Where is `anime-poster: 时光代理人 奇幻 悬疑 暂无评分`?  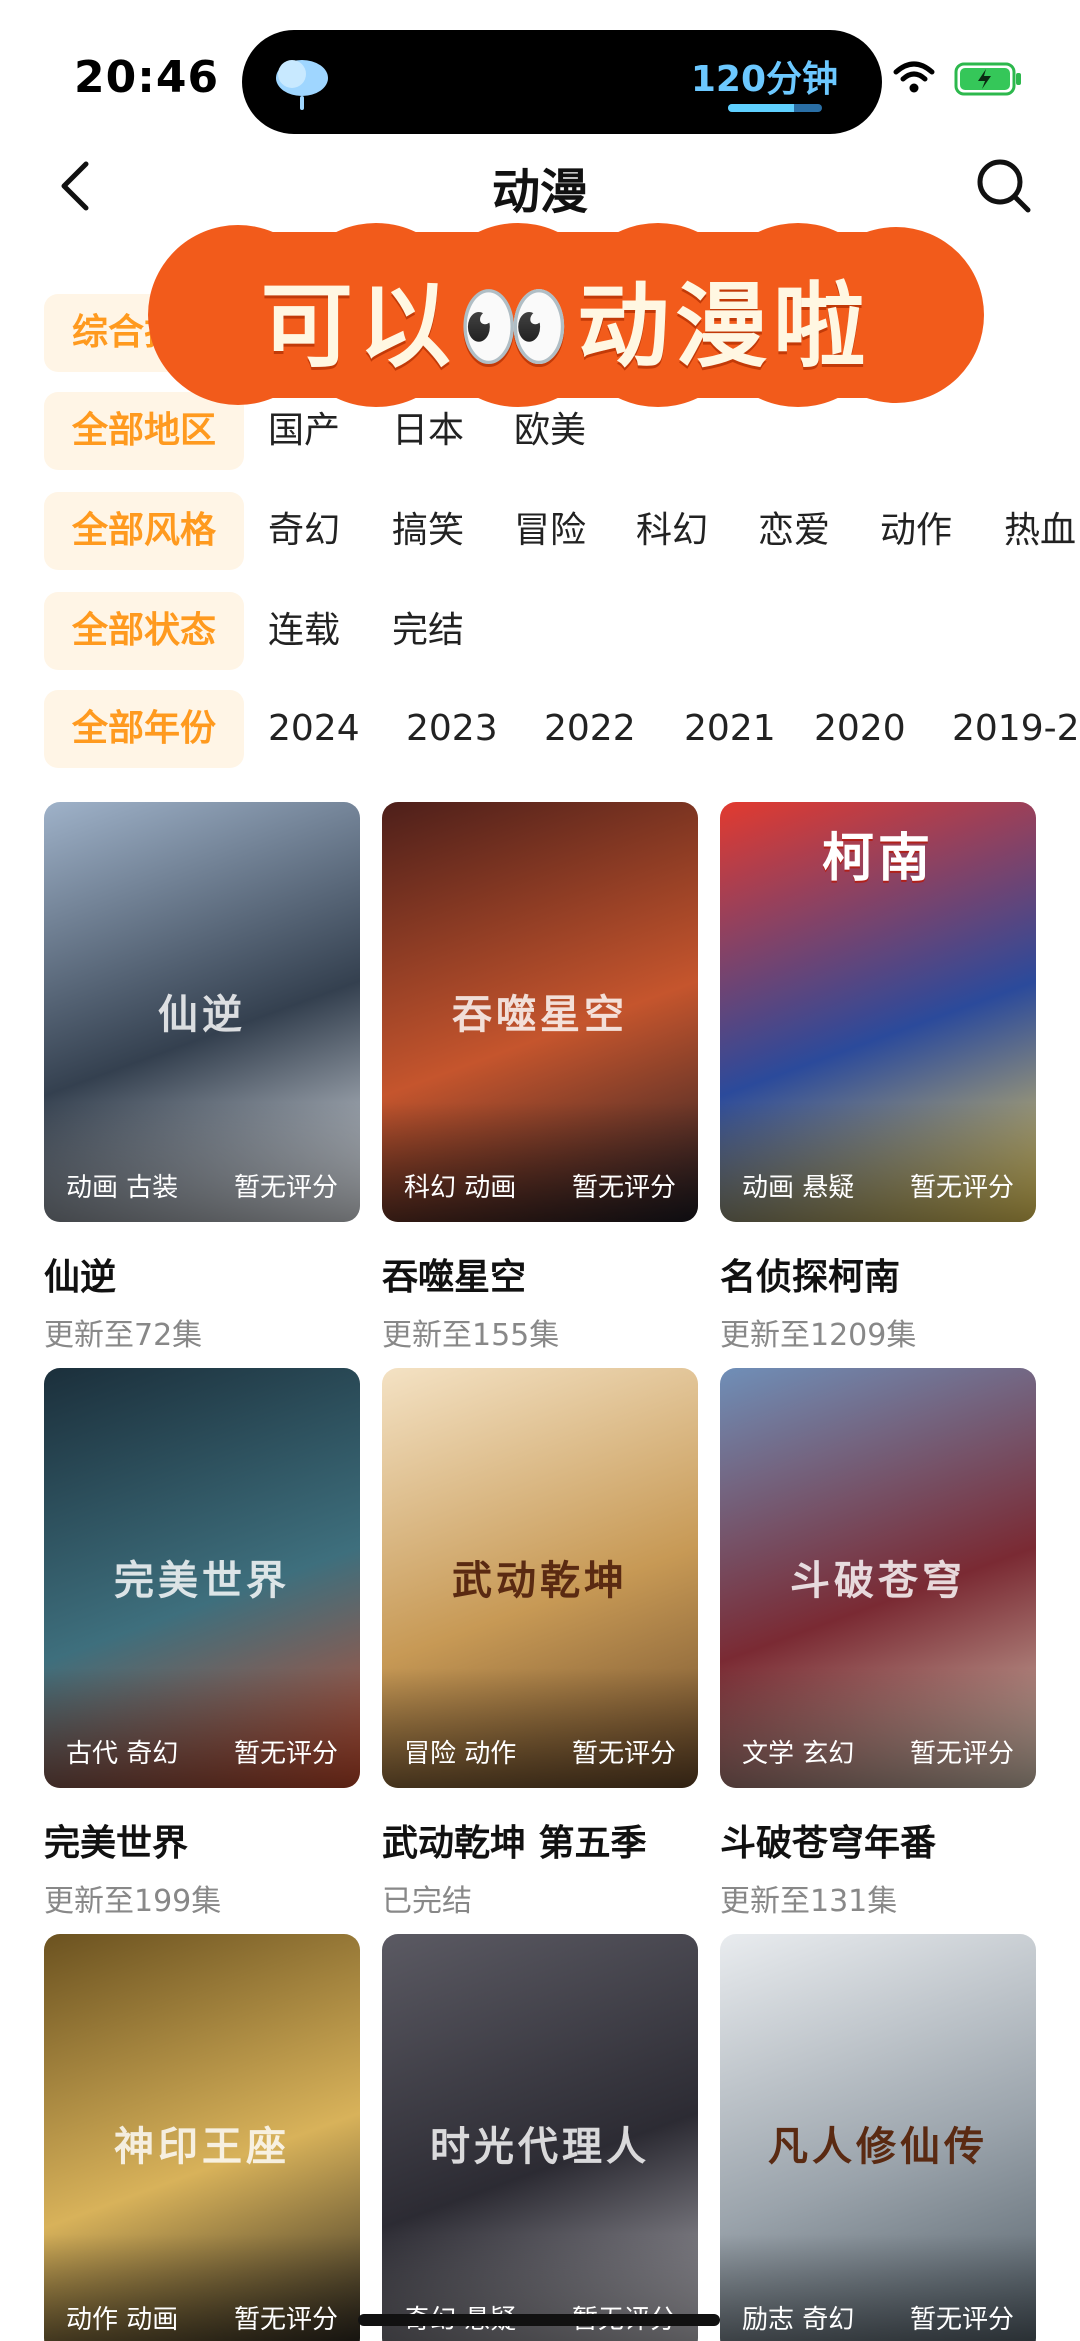 anime-poster: 时光代理人 奇幻 悬疑 暂无评分 is located at coordinates (540, 2137).